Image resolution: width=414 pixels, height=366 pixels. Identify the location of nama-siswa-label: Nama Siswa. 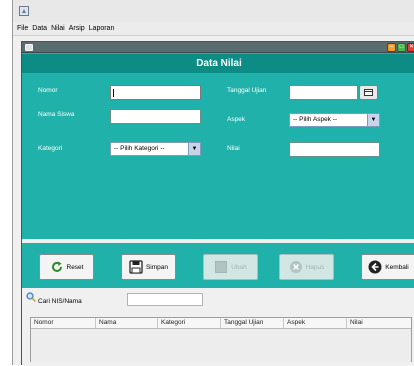
(56, 114).